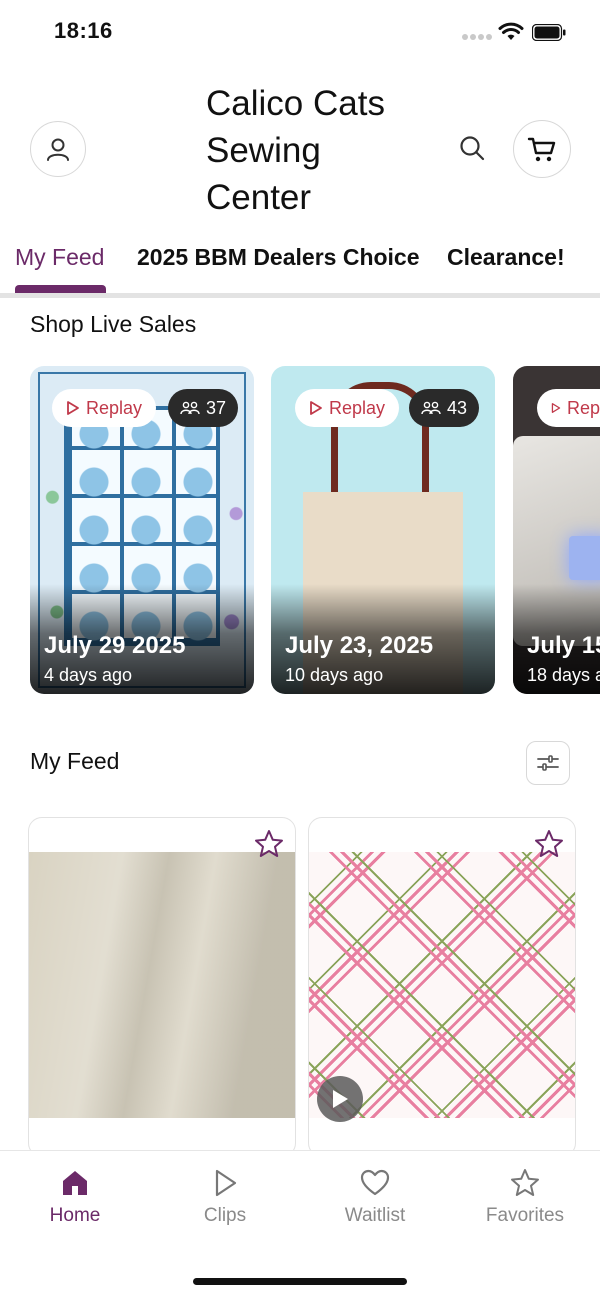 The image size is (600, 1300). Describe the element at coordinates (60, 289) in the screenshot. I see `active-tab-indicator` at that location.